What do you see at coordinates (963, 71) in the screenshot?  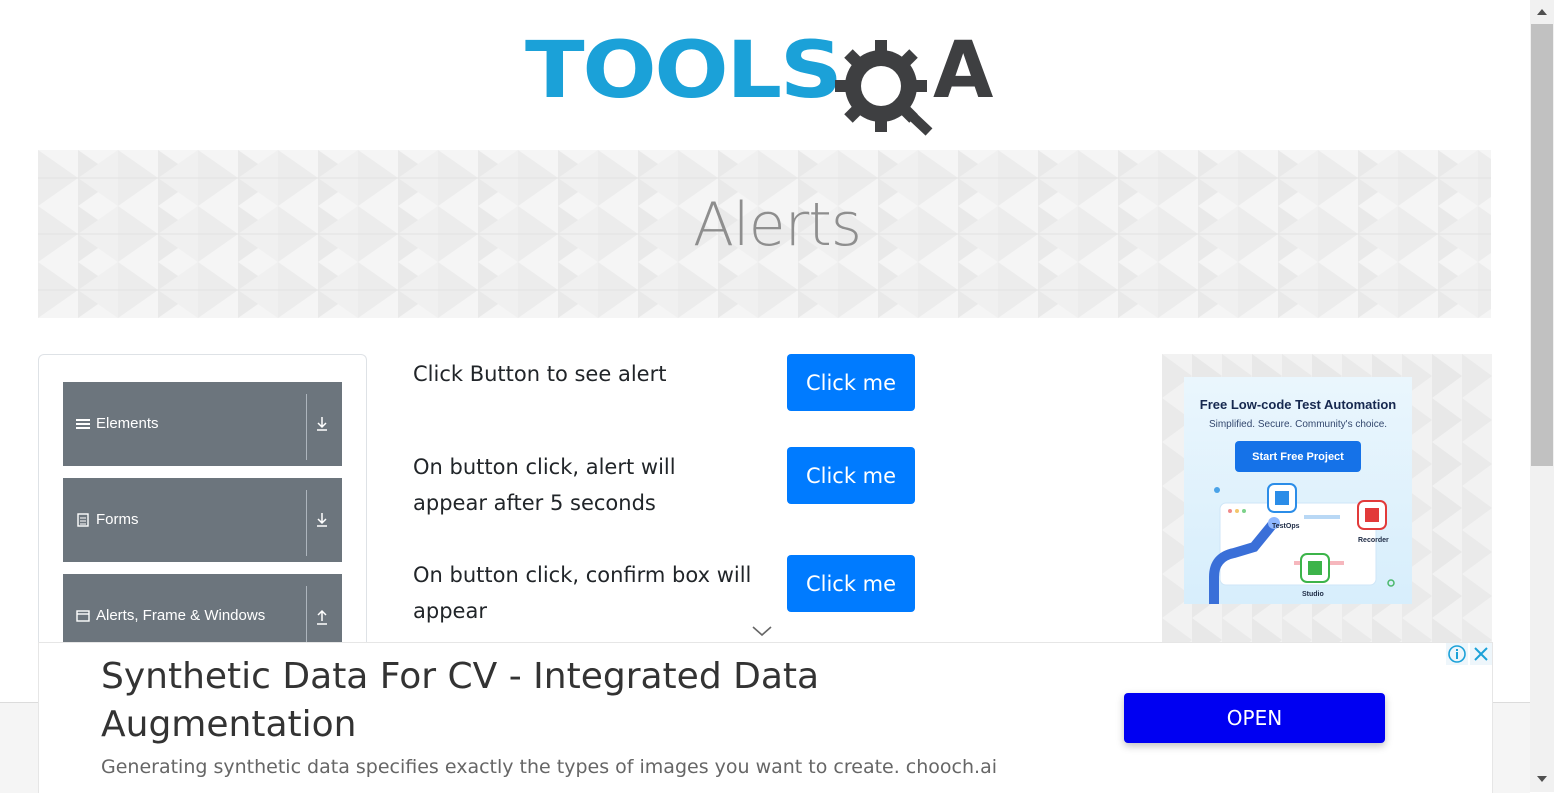 I see `logo-text-a: A` at bounding box center [963, 71].